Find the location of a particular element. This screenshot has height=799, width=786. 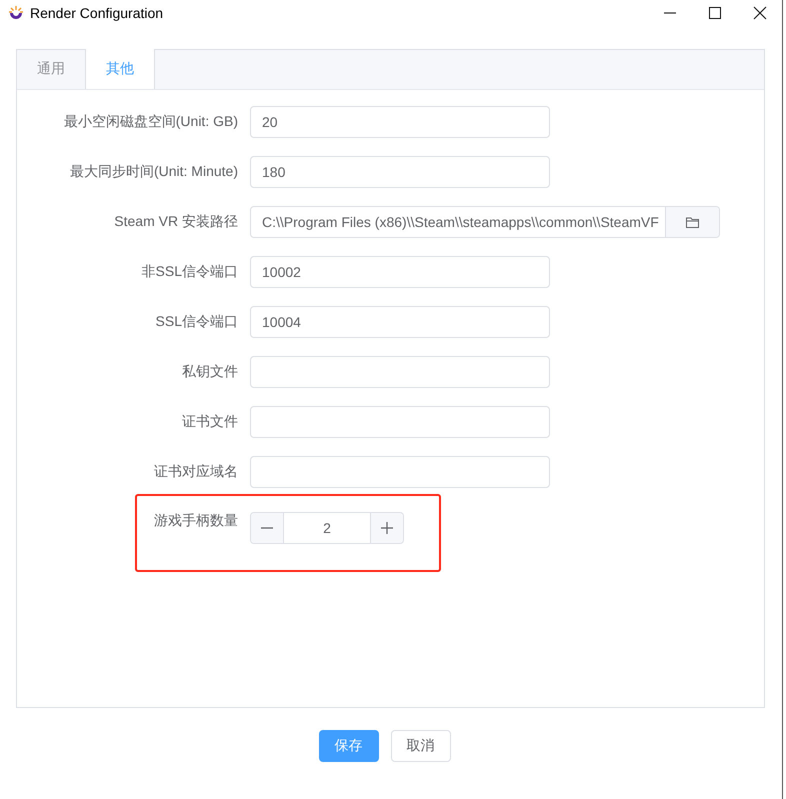

field-label: 最小空闲磁盘空间(Unit: GB) is located at coordinates (150, 122).